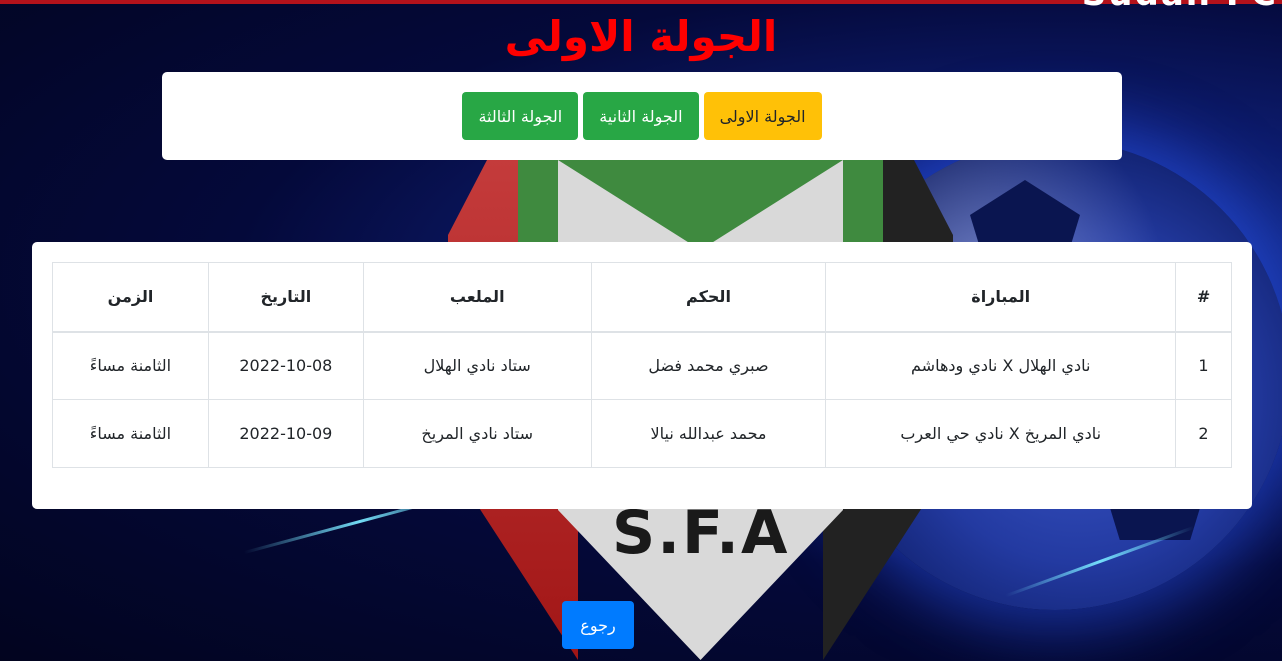 The width and height of the screenshot is (1282, 661). Describe the element at coordinates (708, 297) in the screenshot. I see `header-referee: الحكم` at that location.